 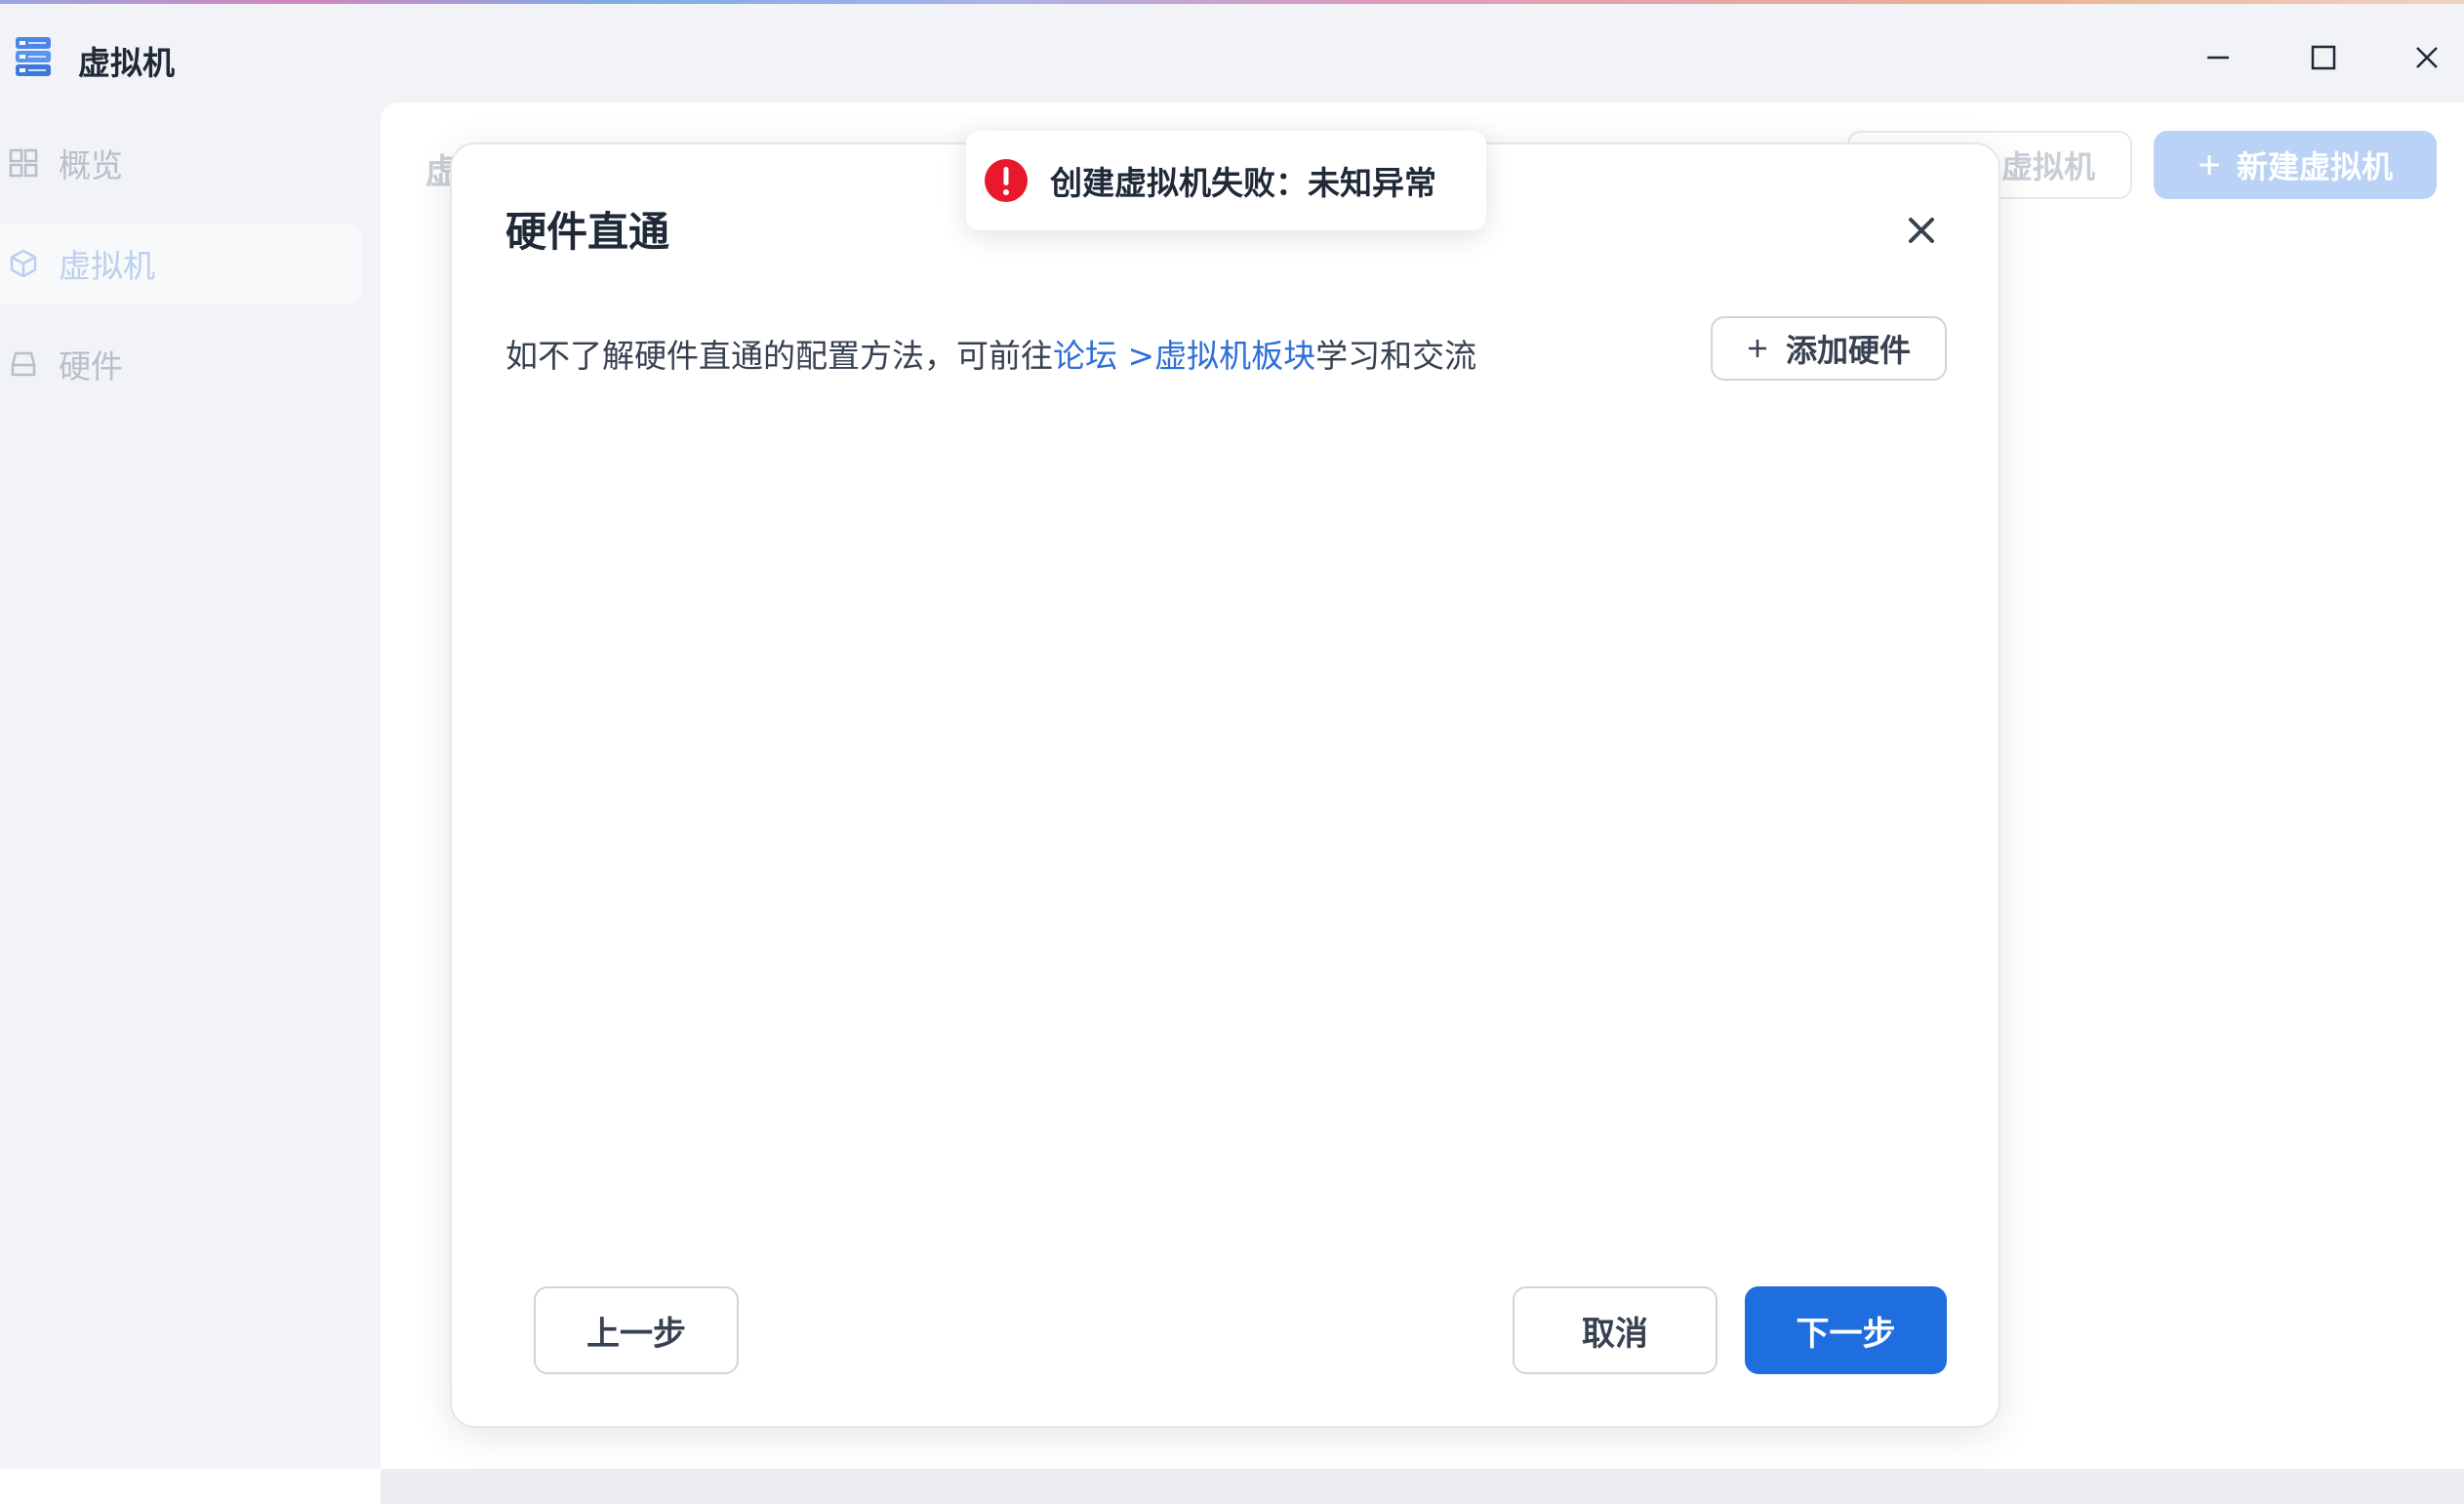 What do you see at coordinates (180, 163) in the screenshot?
I see `sidebar-item-overview: 概览` at bounding box center [180, 163].